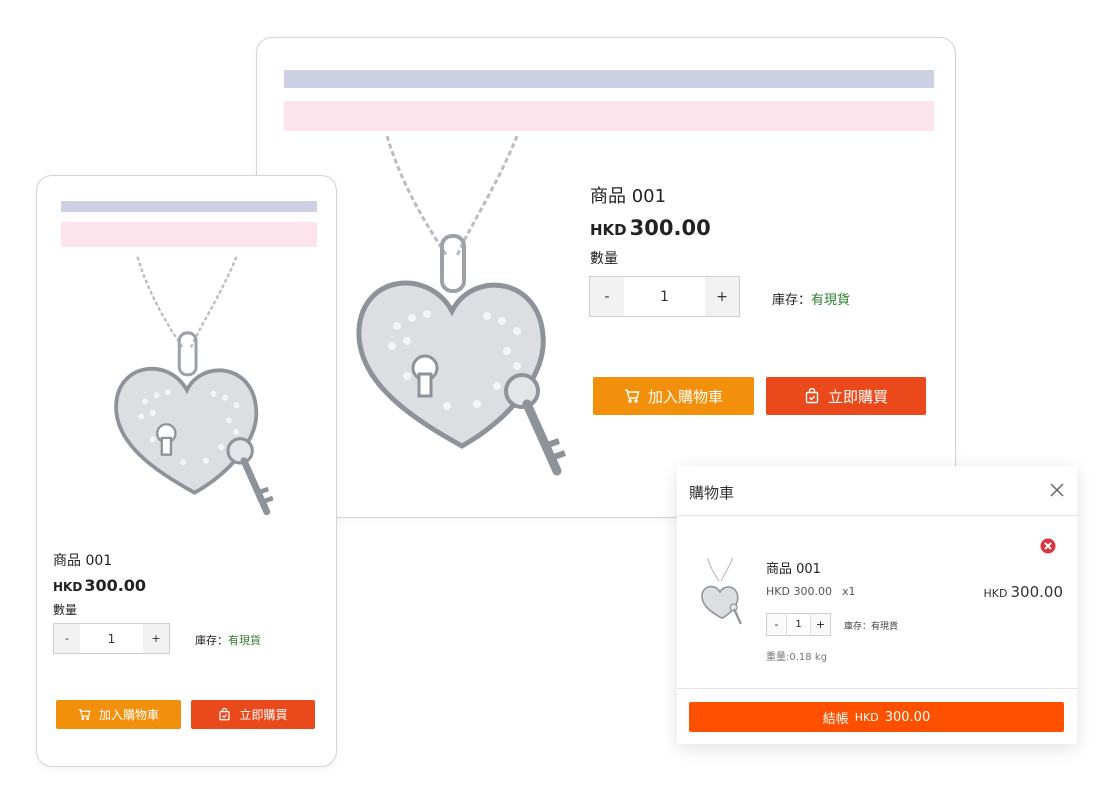 The image size is (1100, 800). What do you see at coordinates (1057, 490) in the screenshot?
I see `close-icon` at bounding box center [1057, 490].